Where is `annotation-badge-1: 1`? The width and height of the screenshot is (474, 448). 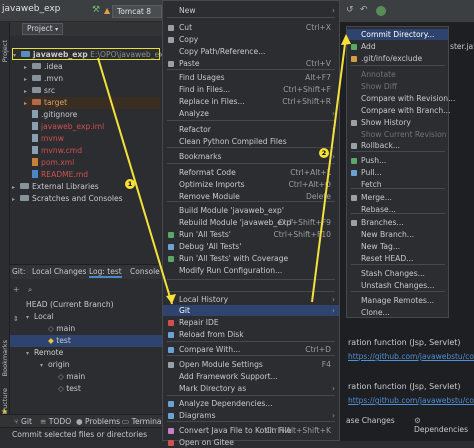 annotation-badge-1: 1 is located at coordinates (130, 184).